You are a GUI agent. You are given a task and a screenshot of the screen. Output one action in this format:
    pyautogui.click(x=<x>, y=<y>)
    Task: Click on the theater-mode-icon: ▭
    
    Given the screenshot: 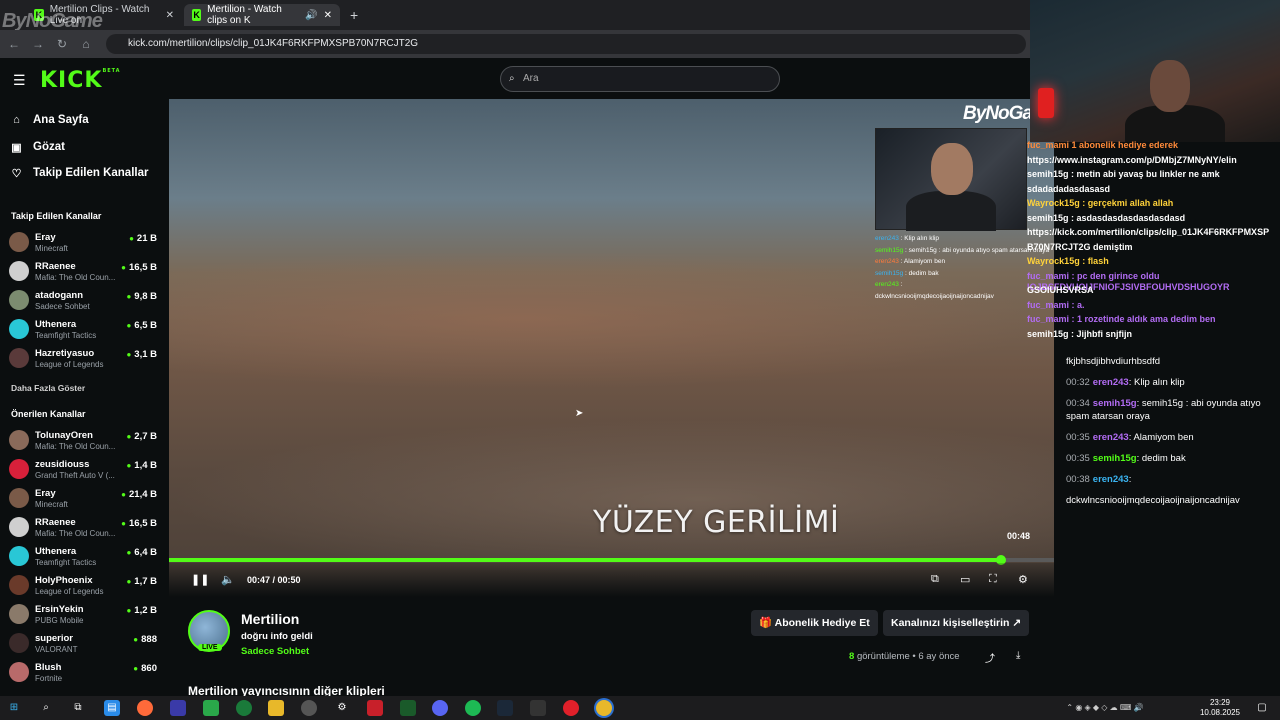 What is the action you would take?
    pyautogui.click(x=965, y=579)
    